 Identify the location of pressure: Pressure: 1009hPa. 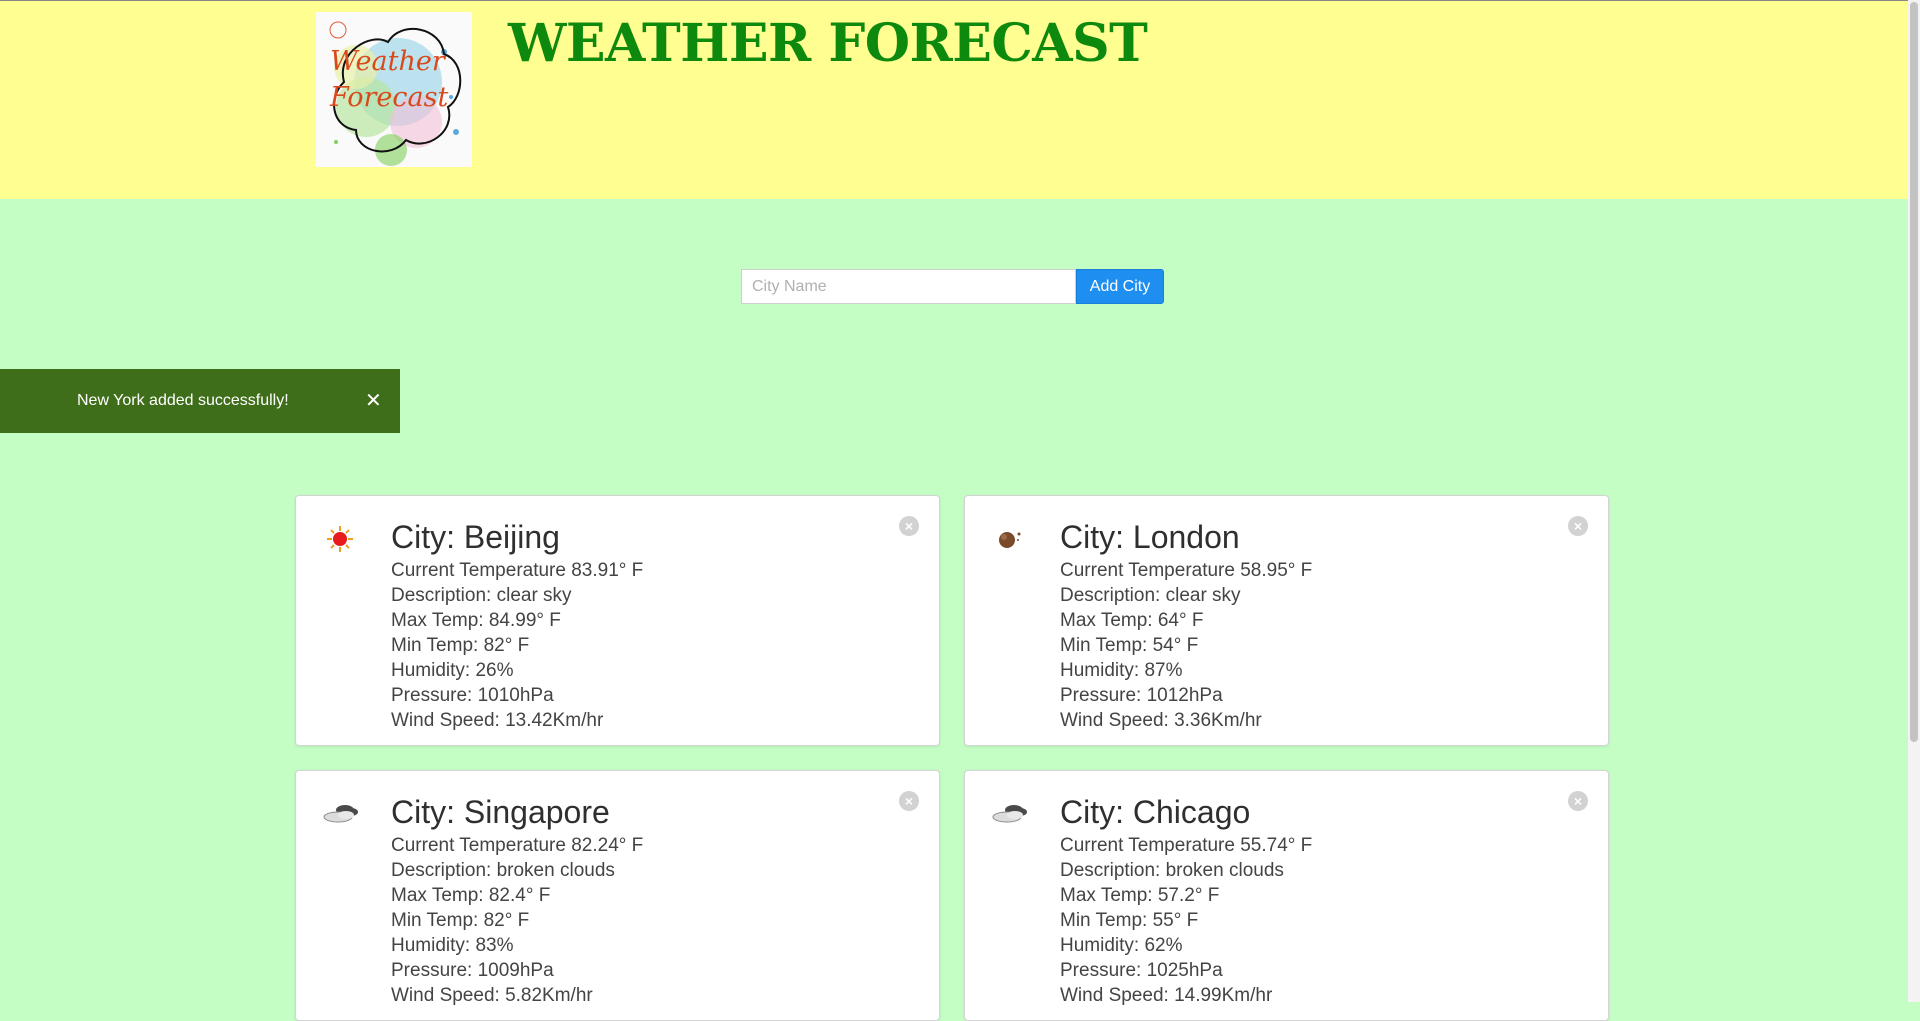
(472, 970).